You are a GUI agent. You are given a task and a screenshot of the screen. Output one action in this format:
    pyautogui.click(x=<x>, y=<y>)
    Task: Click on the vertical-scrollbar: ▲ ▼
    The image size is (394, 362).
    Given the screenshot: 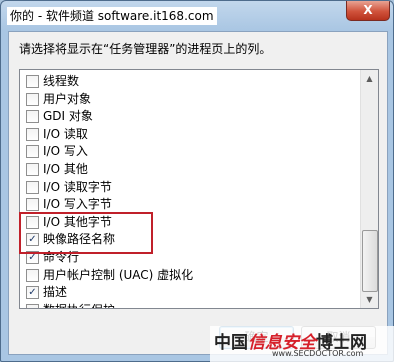 What is the action you would take?
    pyautogui.click(x=369, y=189)
    